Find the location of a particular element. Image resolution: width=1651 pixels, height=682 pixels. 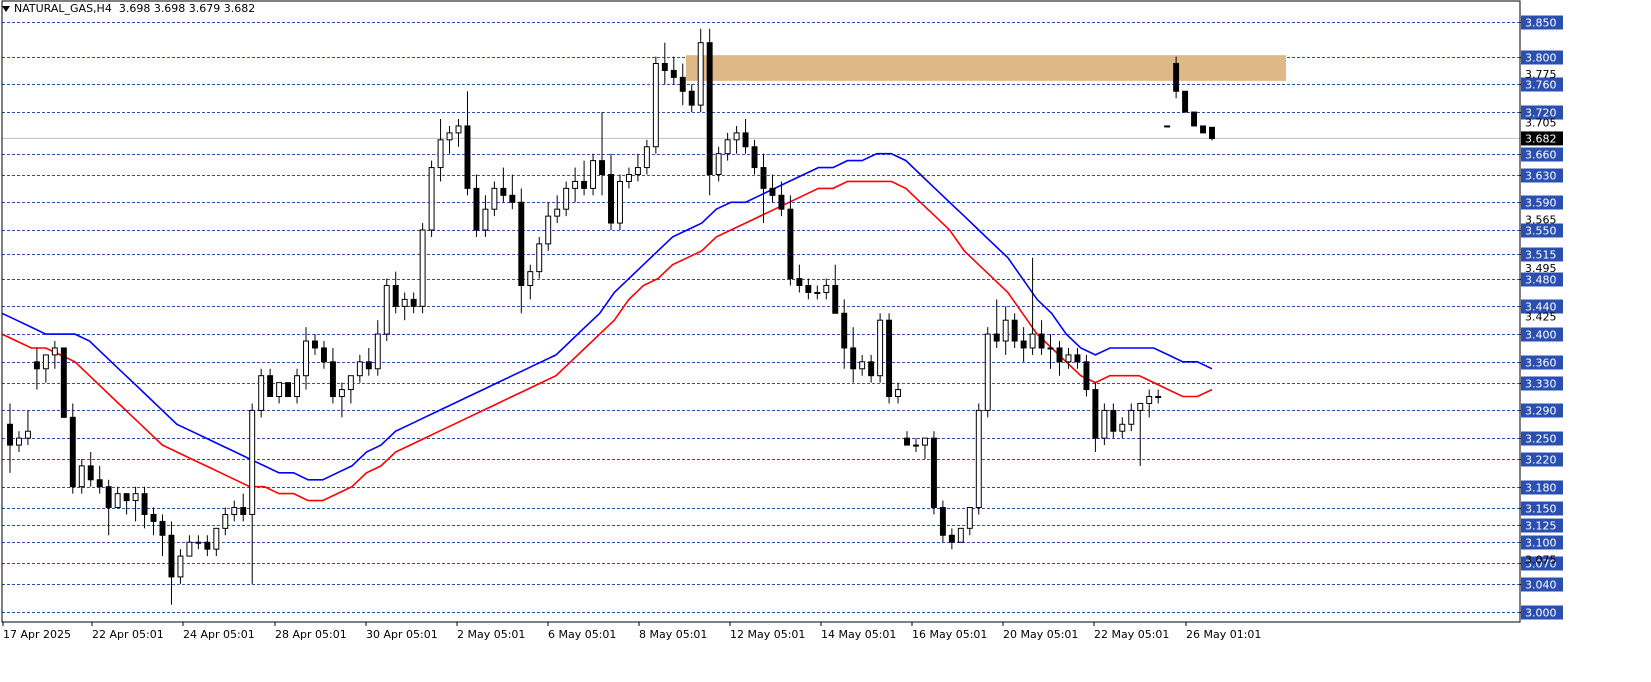

y-tick-label: 3.290 is located at coordinates (1541, 411).